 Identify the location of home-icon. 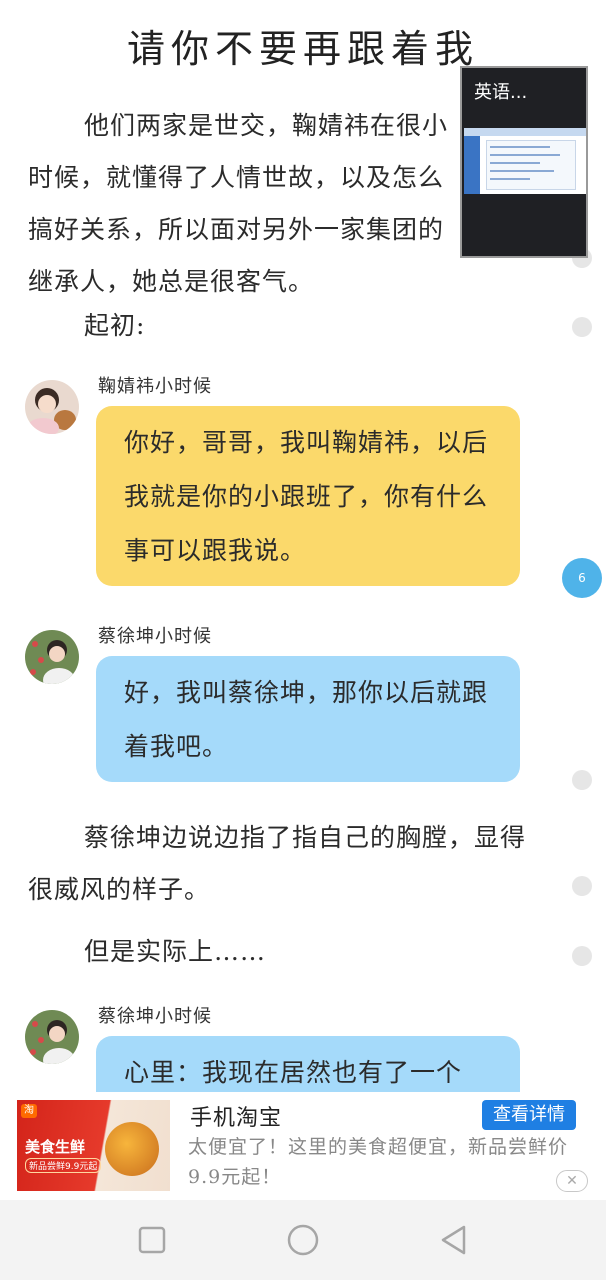
(303, 1240).